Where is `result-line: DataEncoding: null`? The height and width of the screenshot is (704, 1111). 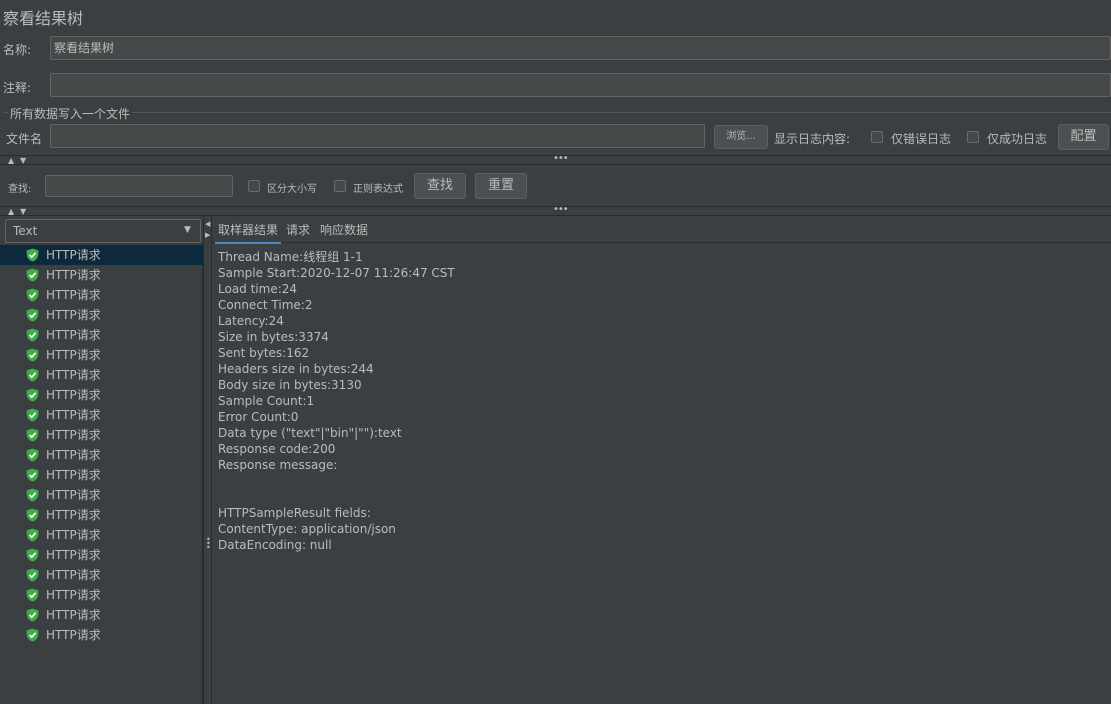
result-line: DataEncoding: null is located at coordinates (275, 545).